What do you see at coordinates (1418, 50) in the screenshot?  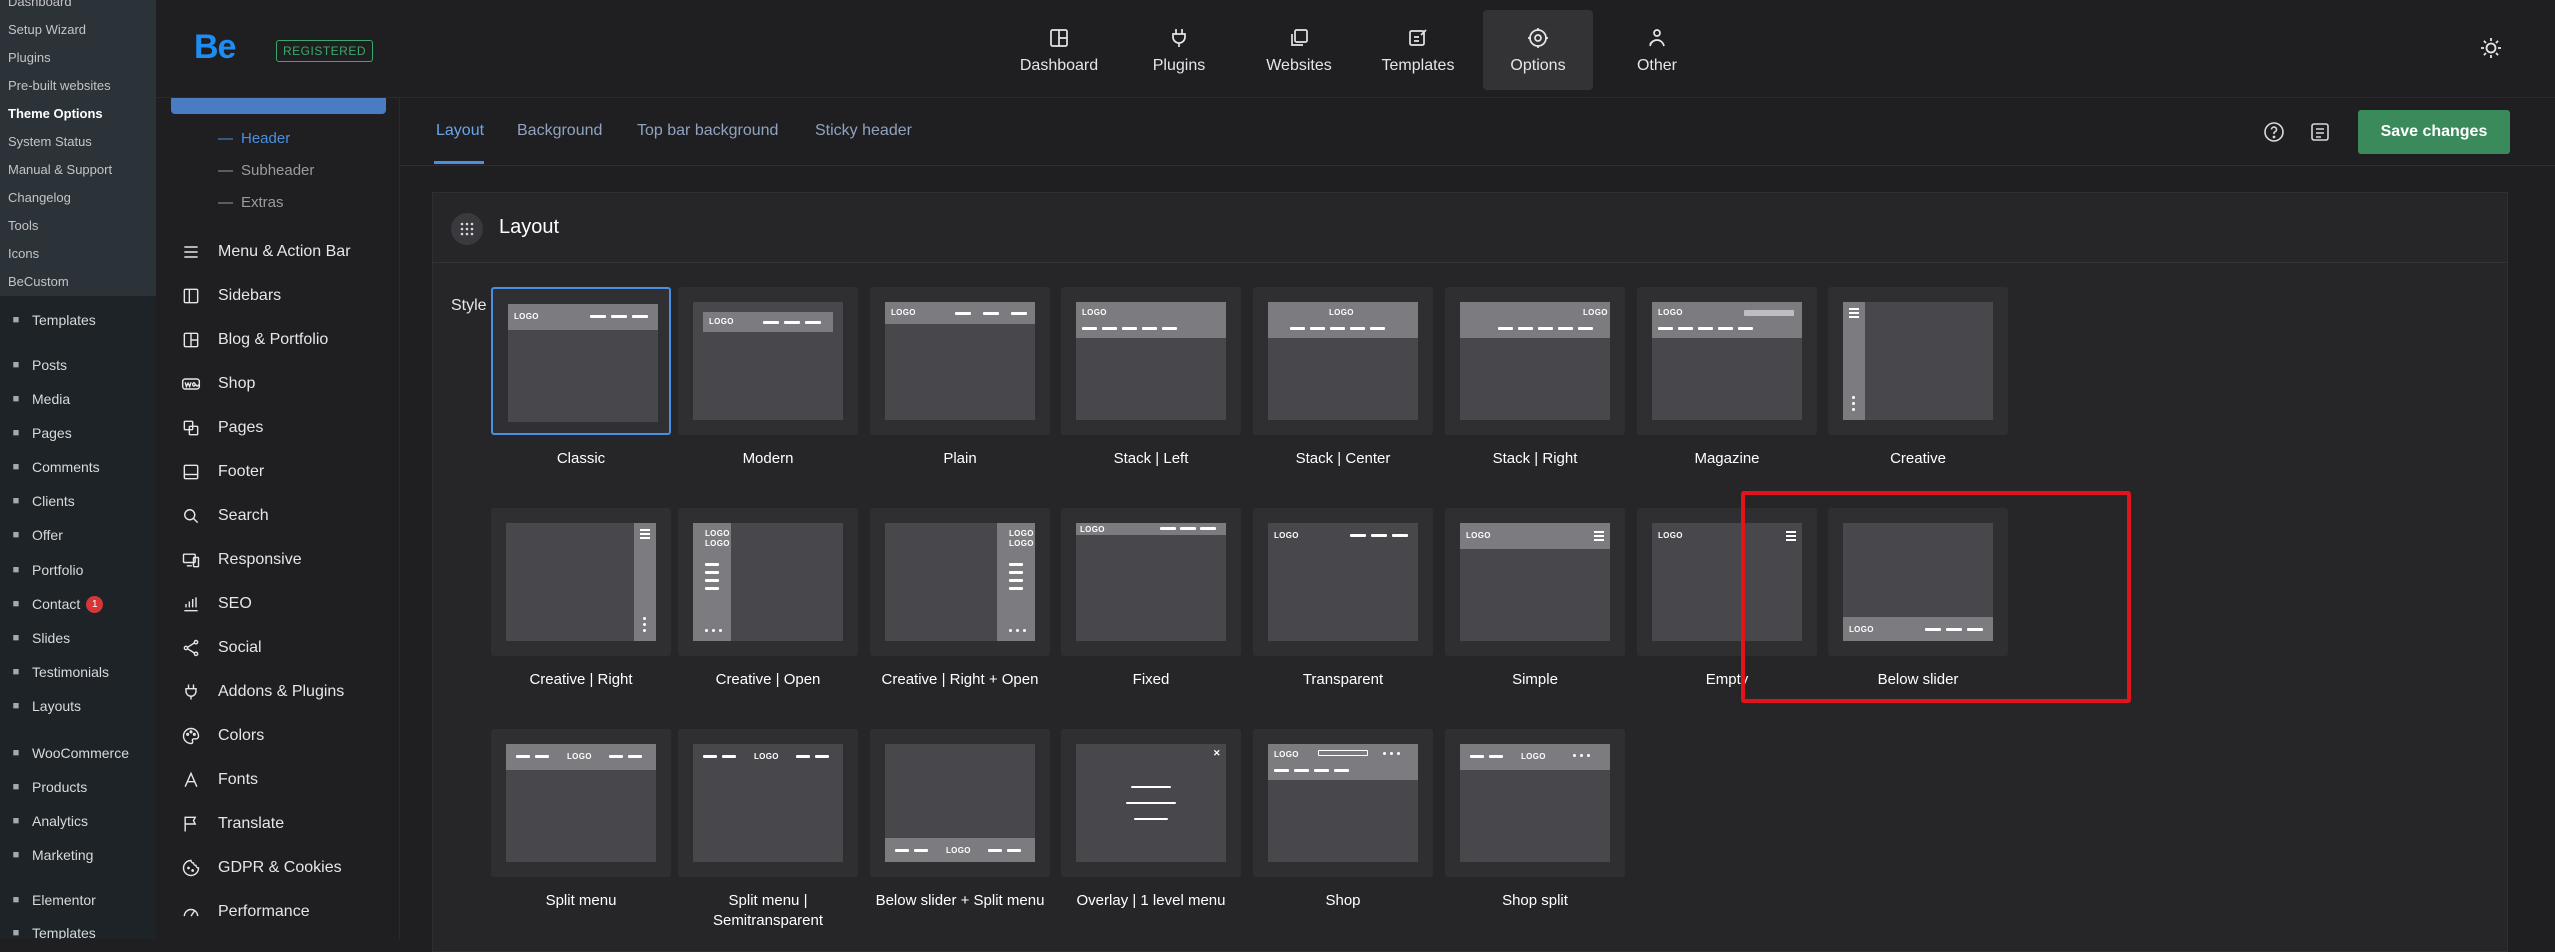 I see `topnav-templates: Templates` at bounding box center [1418, 50].